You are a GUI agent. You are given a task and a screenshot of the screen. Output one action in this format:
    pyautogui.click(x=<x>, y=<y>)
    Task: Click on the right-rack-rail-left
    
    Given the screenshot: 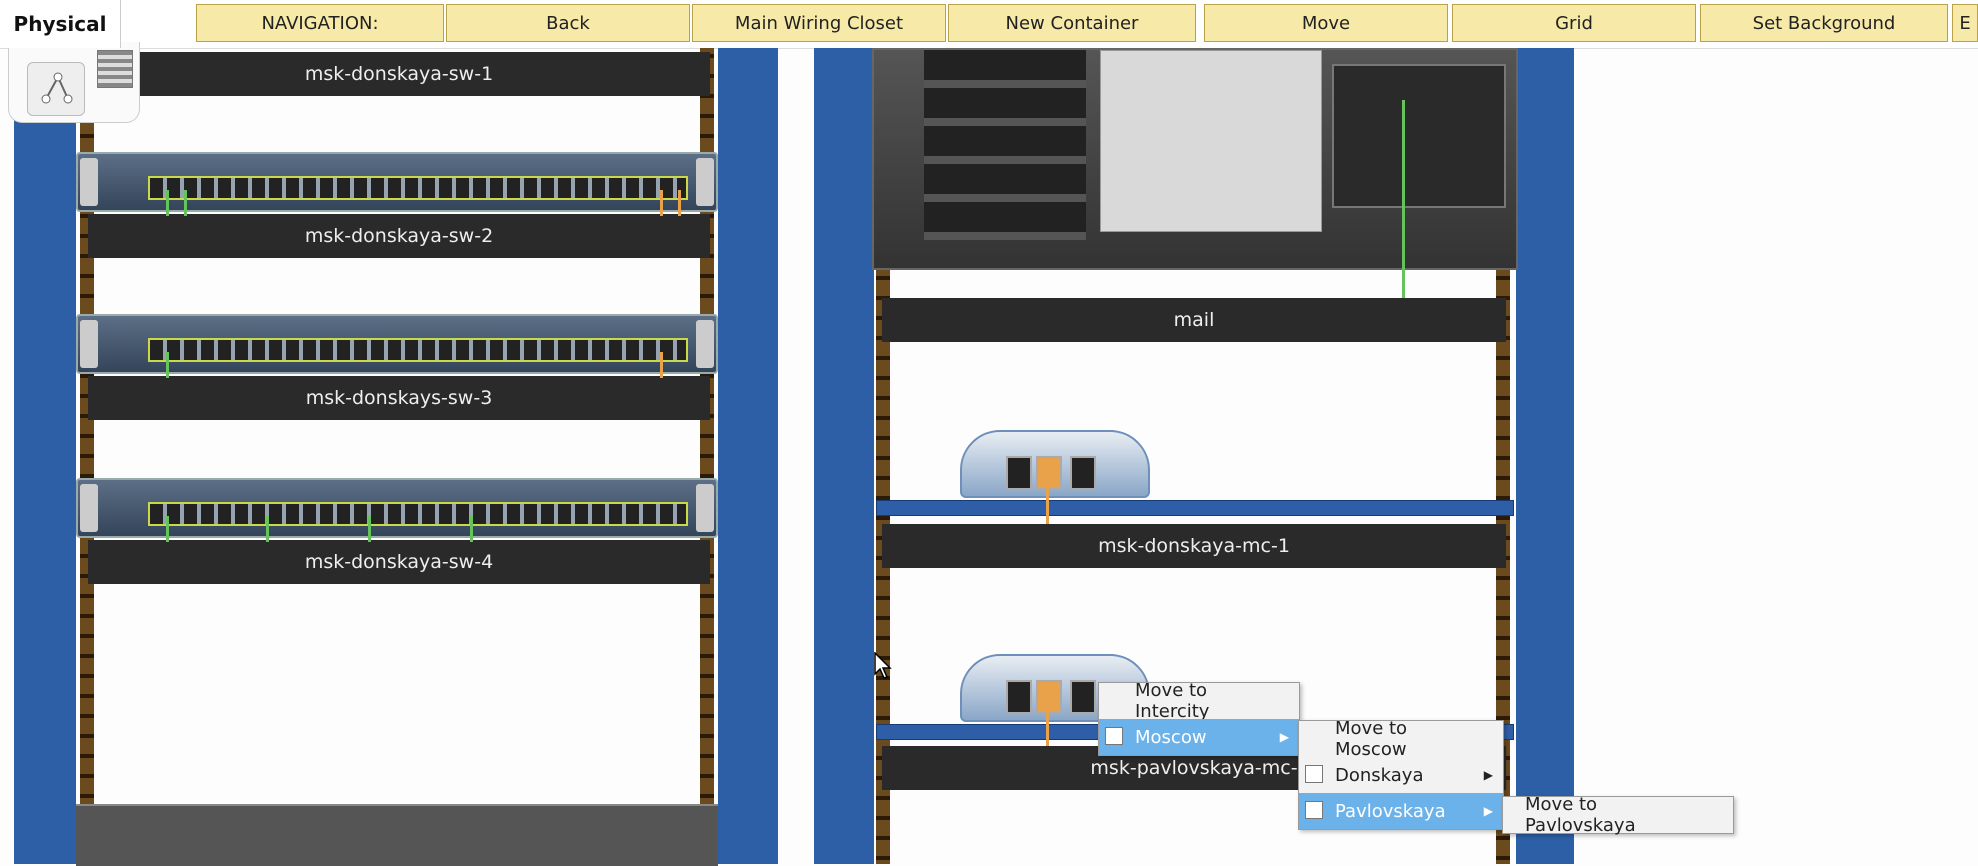 What is the action you would take?
    pyautogui.click(x=844, y=456)
    